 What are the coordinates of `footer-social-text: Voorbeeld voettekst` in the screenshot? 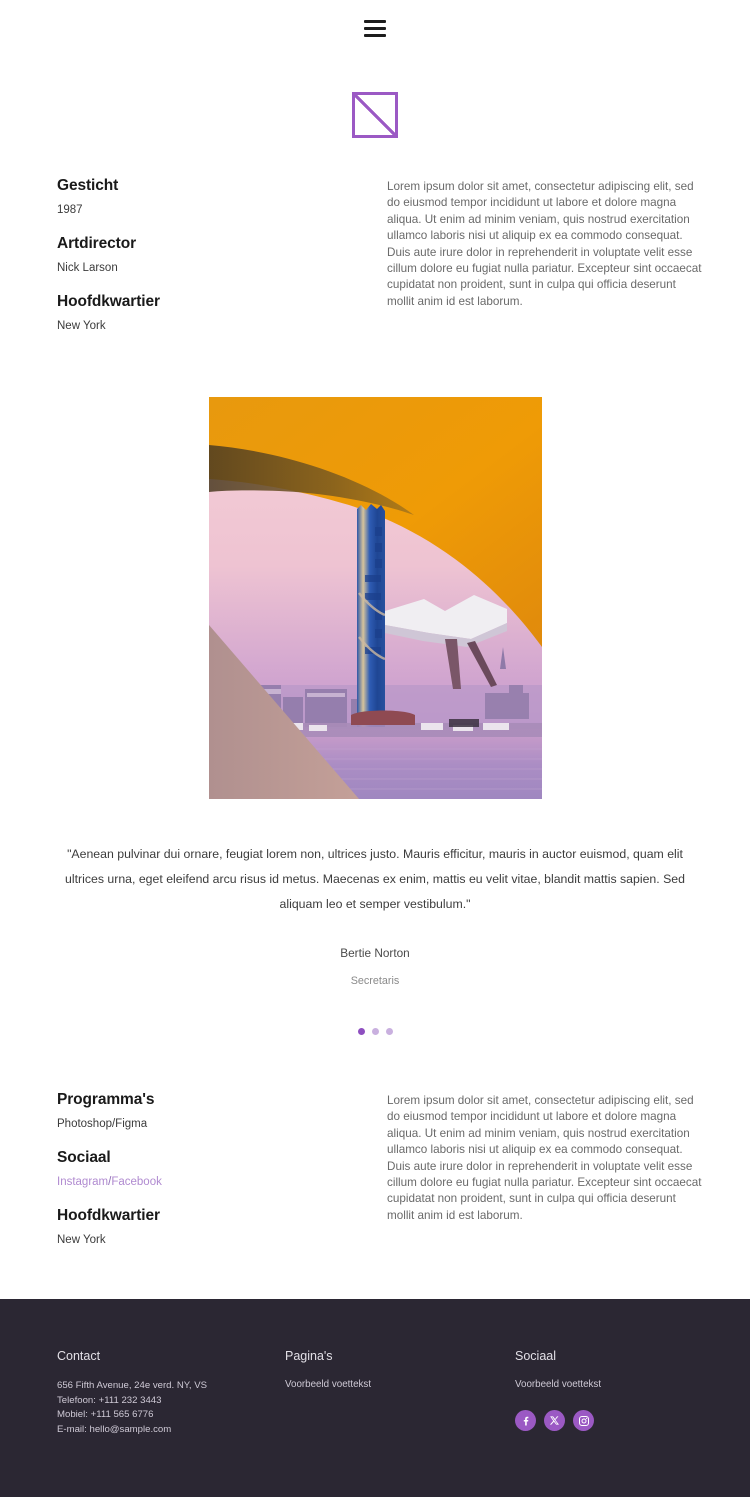 It's located at (604, 1384).